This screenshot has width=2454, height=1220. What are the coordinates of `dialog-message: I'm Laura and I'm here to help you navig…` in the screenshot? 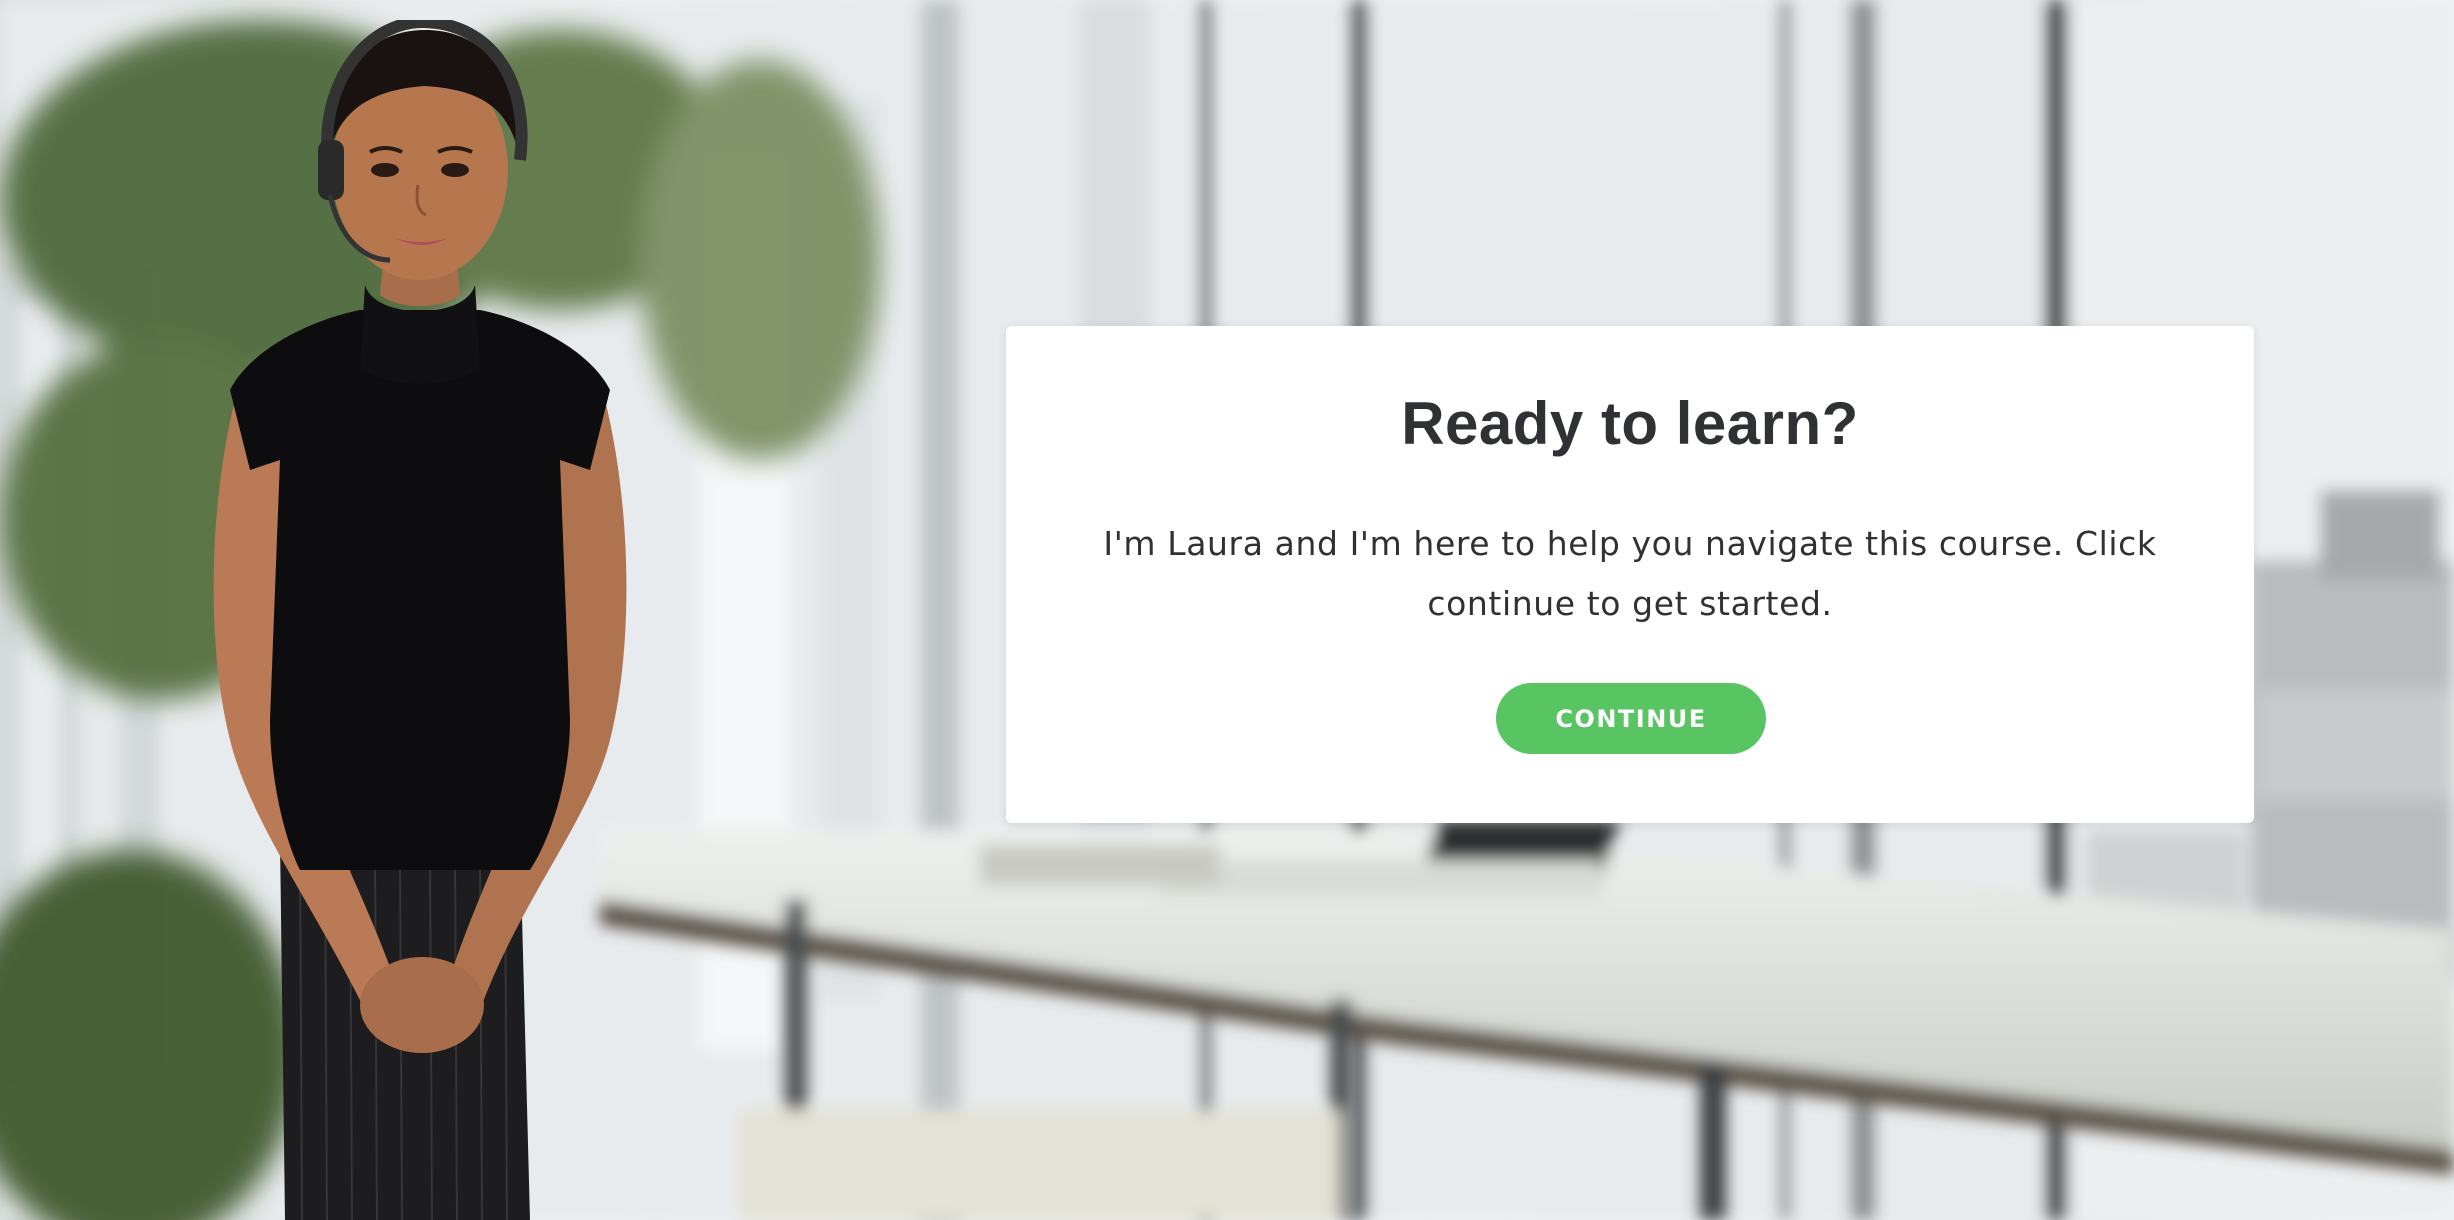 It's located at (1630, 573).